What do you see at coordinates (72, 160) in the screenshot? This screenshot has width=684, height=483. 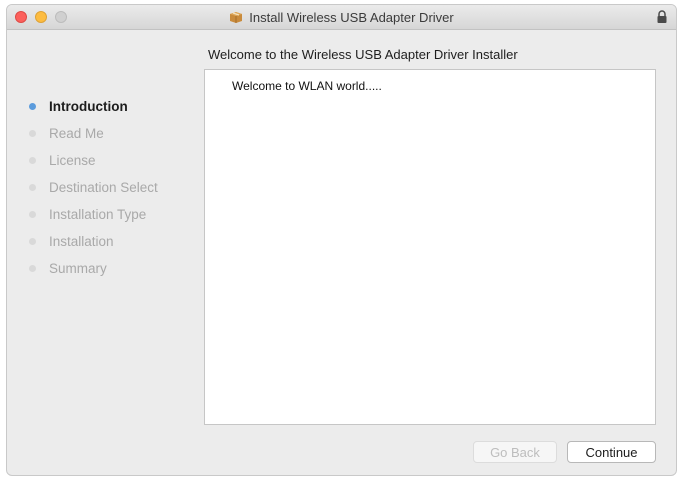 I see `step-label: License` at bounding box center [72, 160].